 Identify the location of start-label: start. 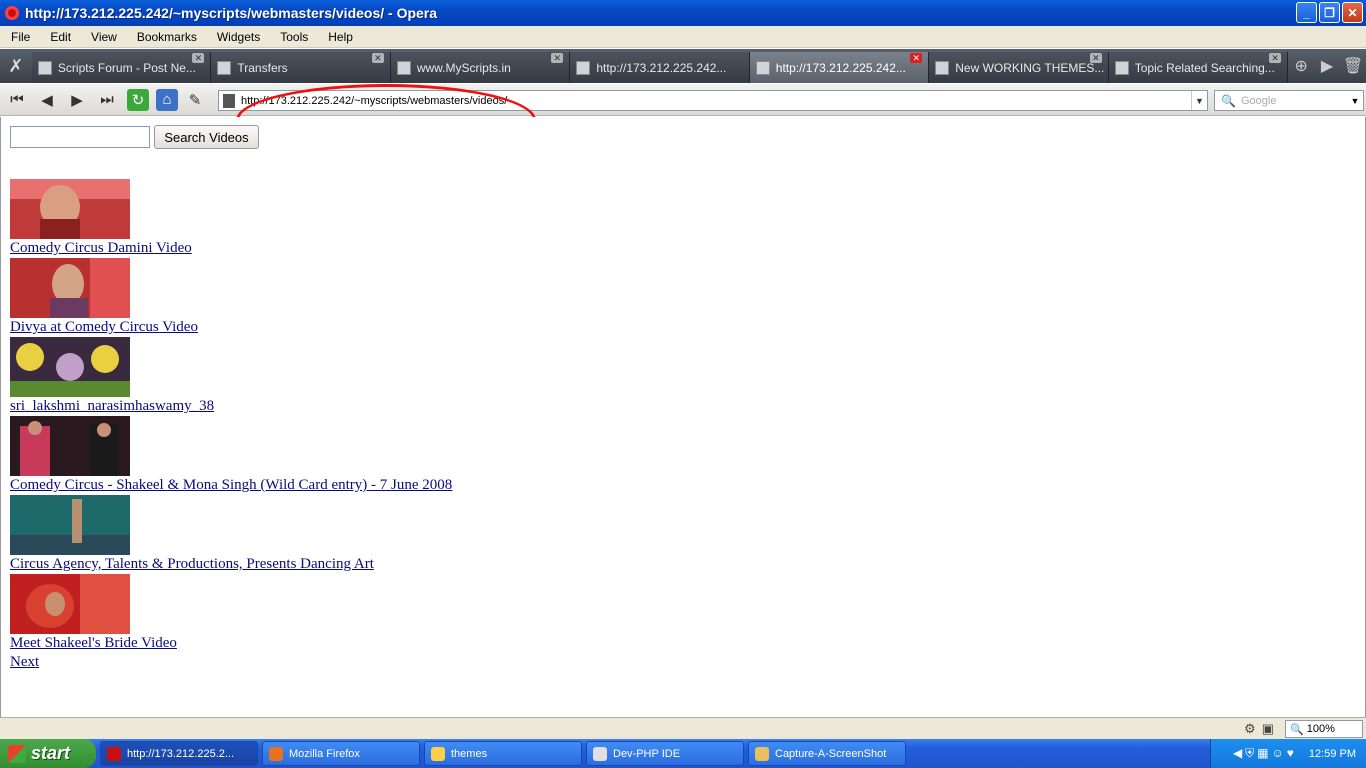
(51, 753).